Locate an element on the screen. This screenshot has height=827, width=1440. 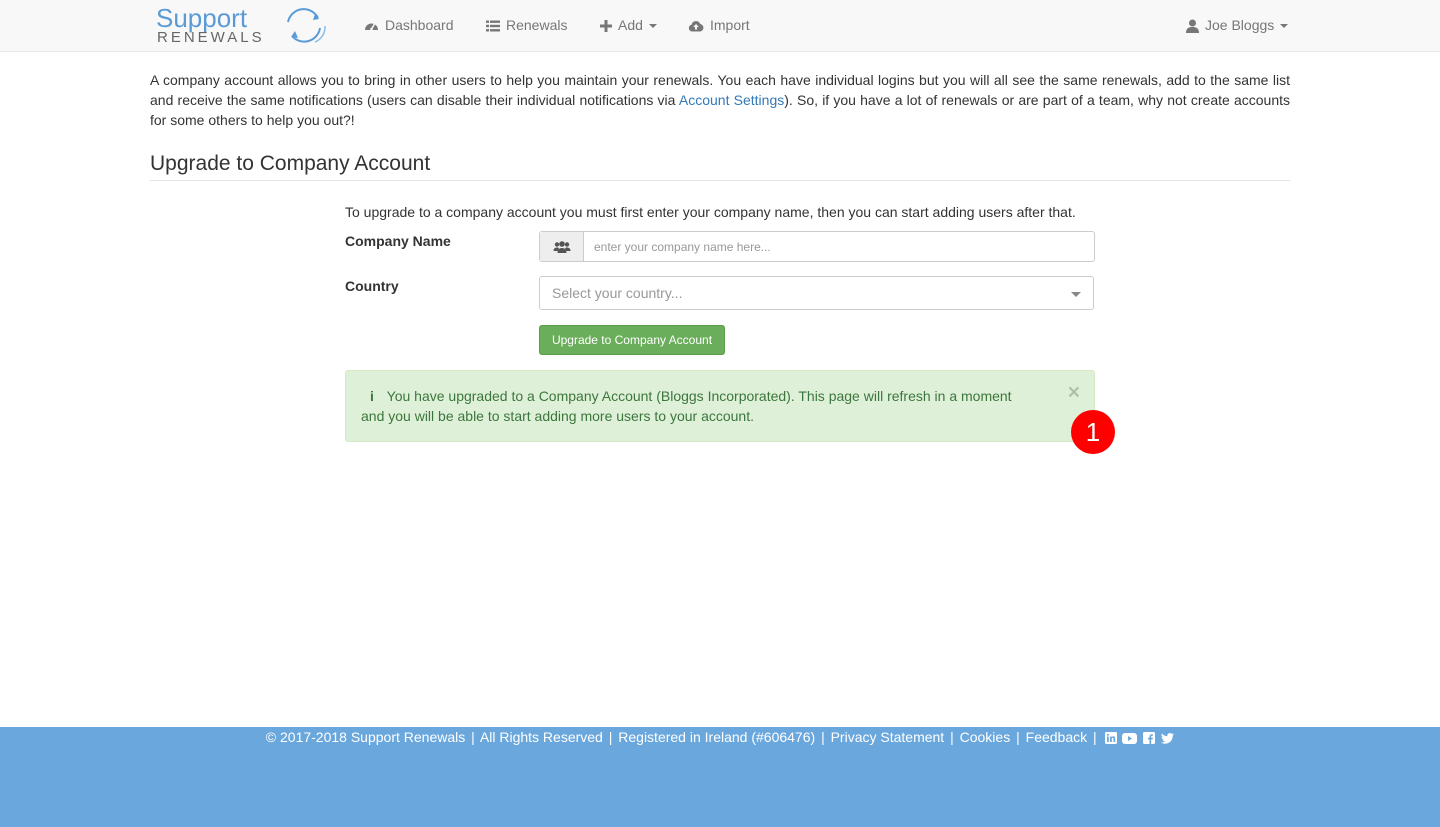
feedback-link: Feedback is located at coordinates (1056, 737).